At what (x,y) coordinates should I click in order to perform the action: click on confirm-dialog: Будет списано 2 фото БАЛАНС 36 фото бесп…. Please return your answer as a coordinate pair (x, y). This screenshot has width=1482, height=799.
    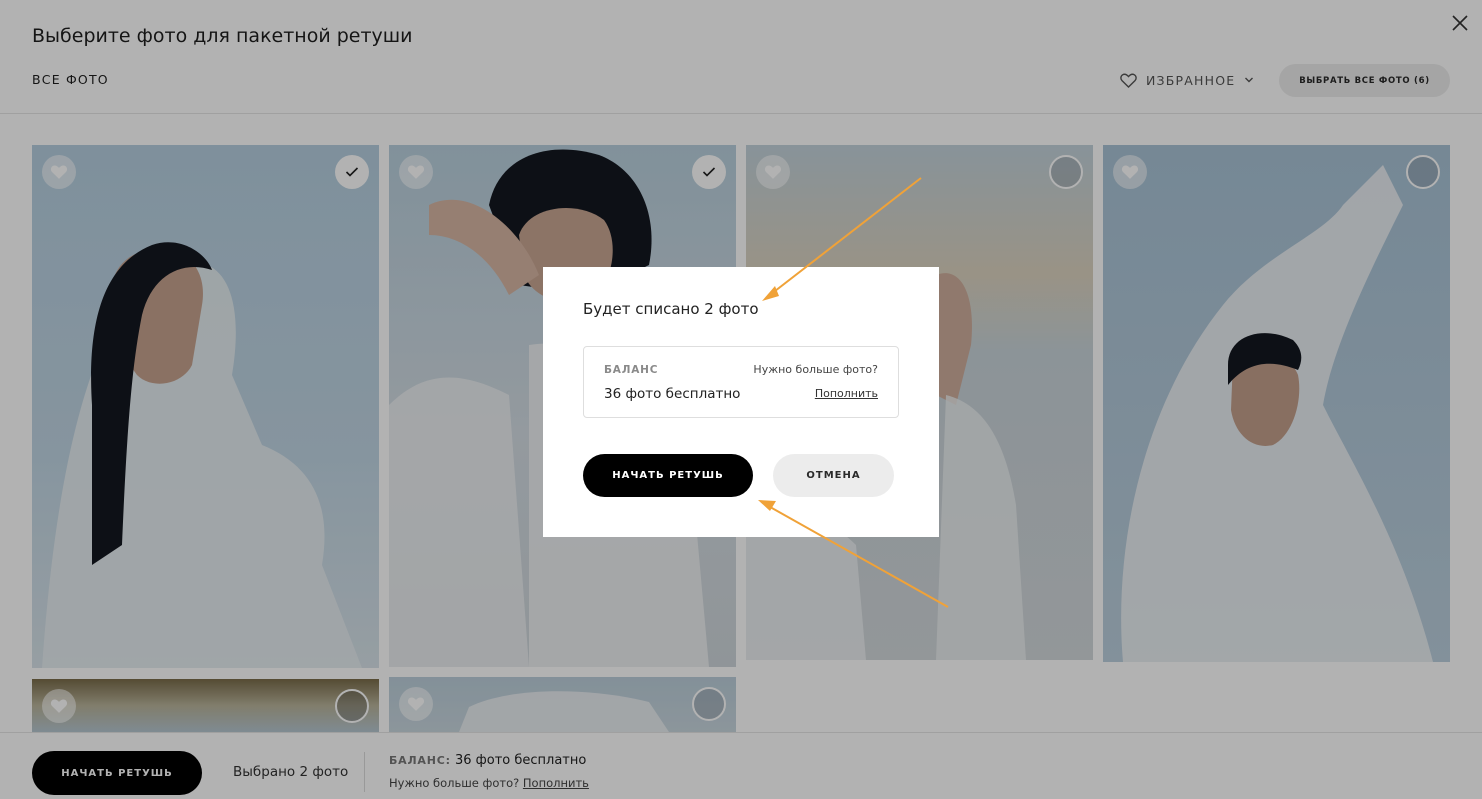
    Looking at the image, I should click on (741, 402).